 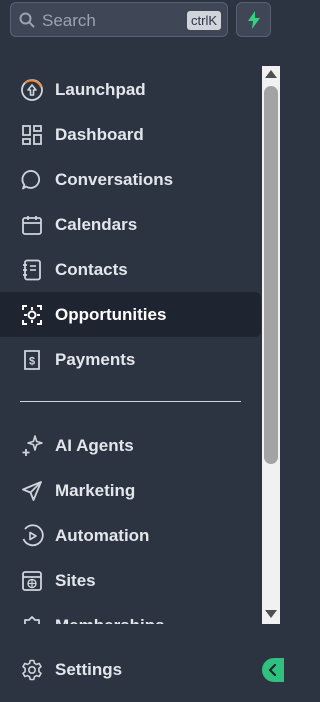 I want to click on sidebar-item-payments: $ Payments, so click(x=130, y=359).